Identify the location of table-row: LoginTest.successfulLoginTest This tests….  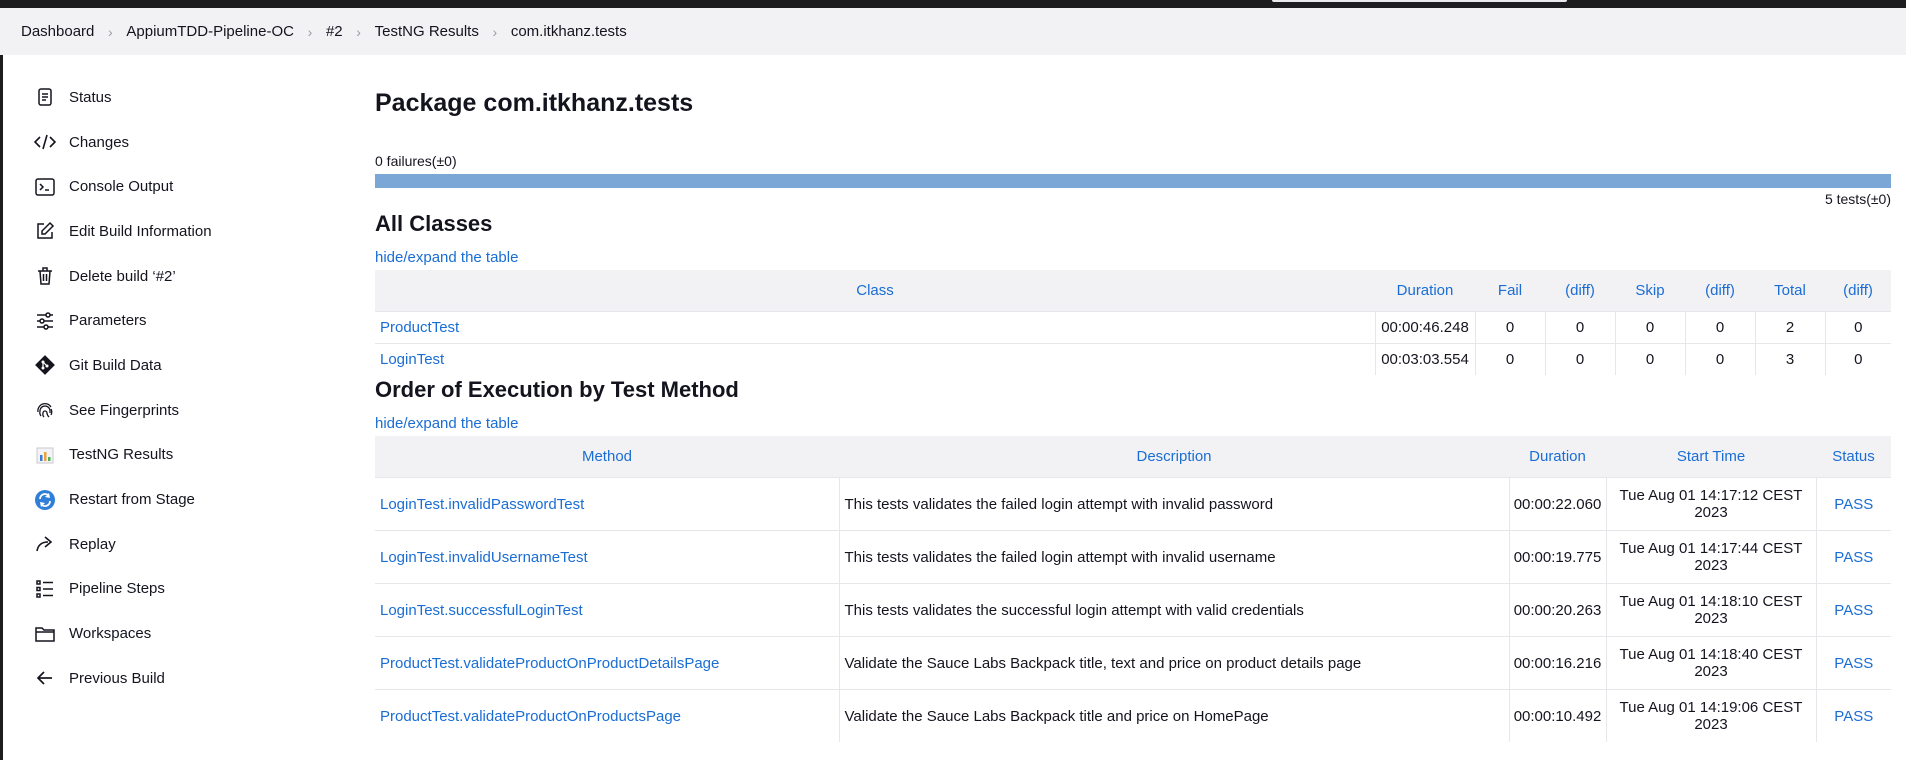
(1133, 610).